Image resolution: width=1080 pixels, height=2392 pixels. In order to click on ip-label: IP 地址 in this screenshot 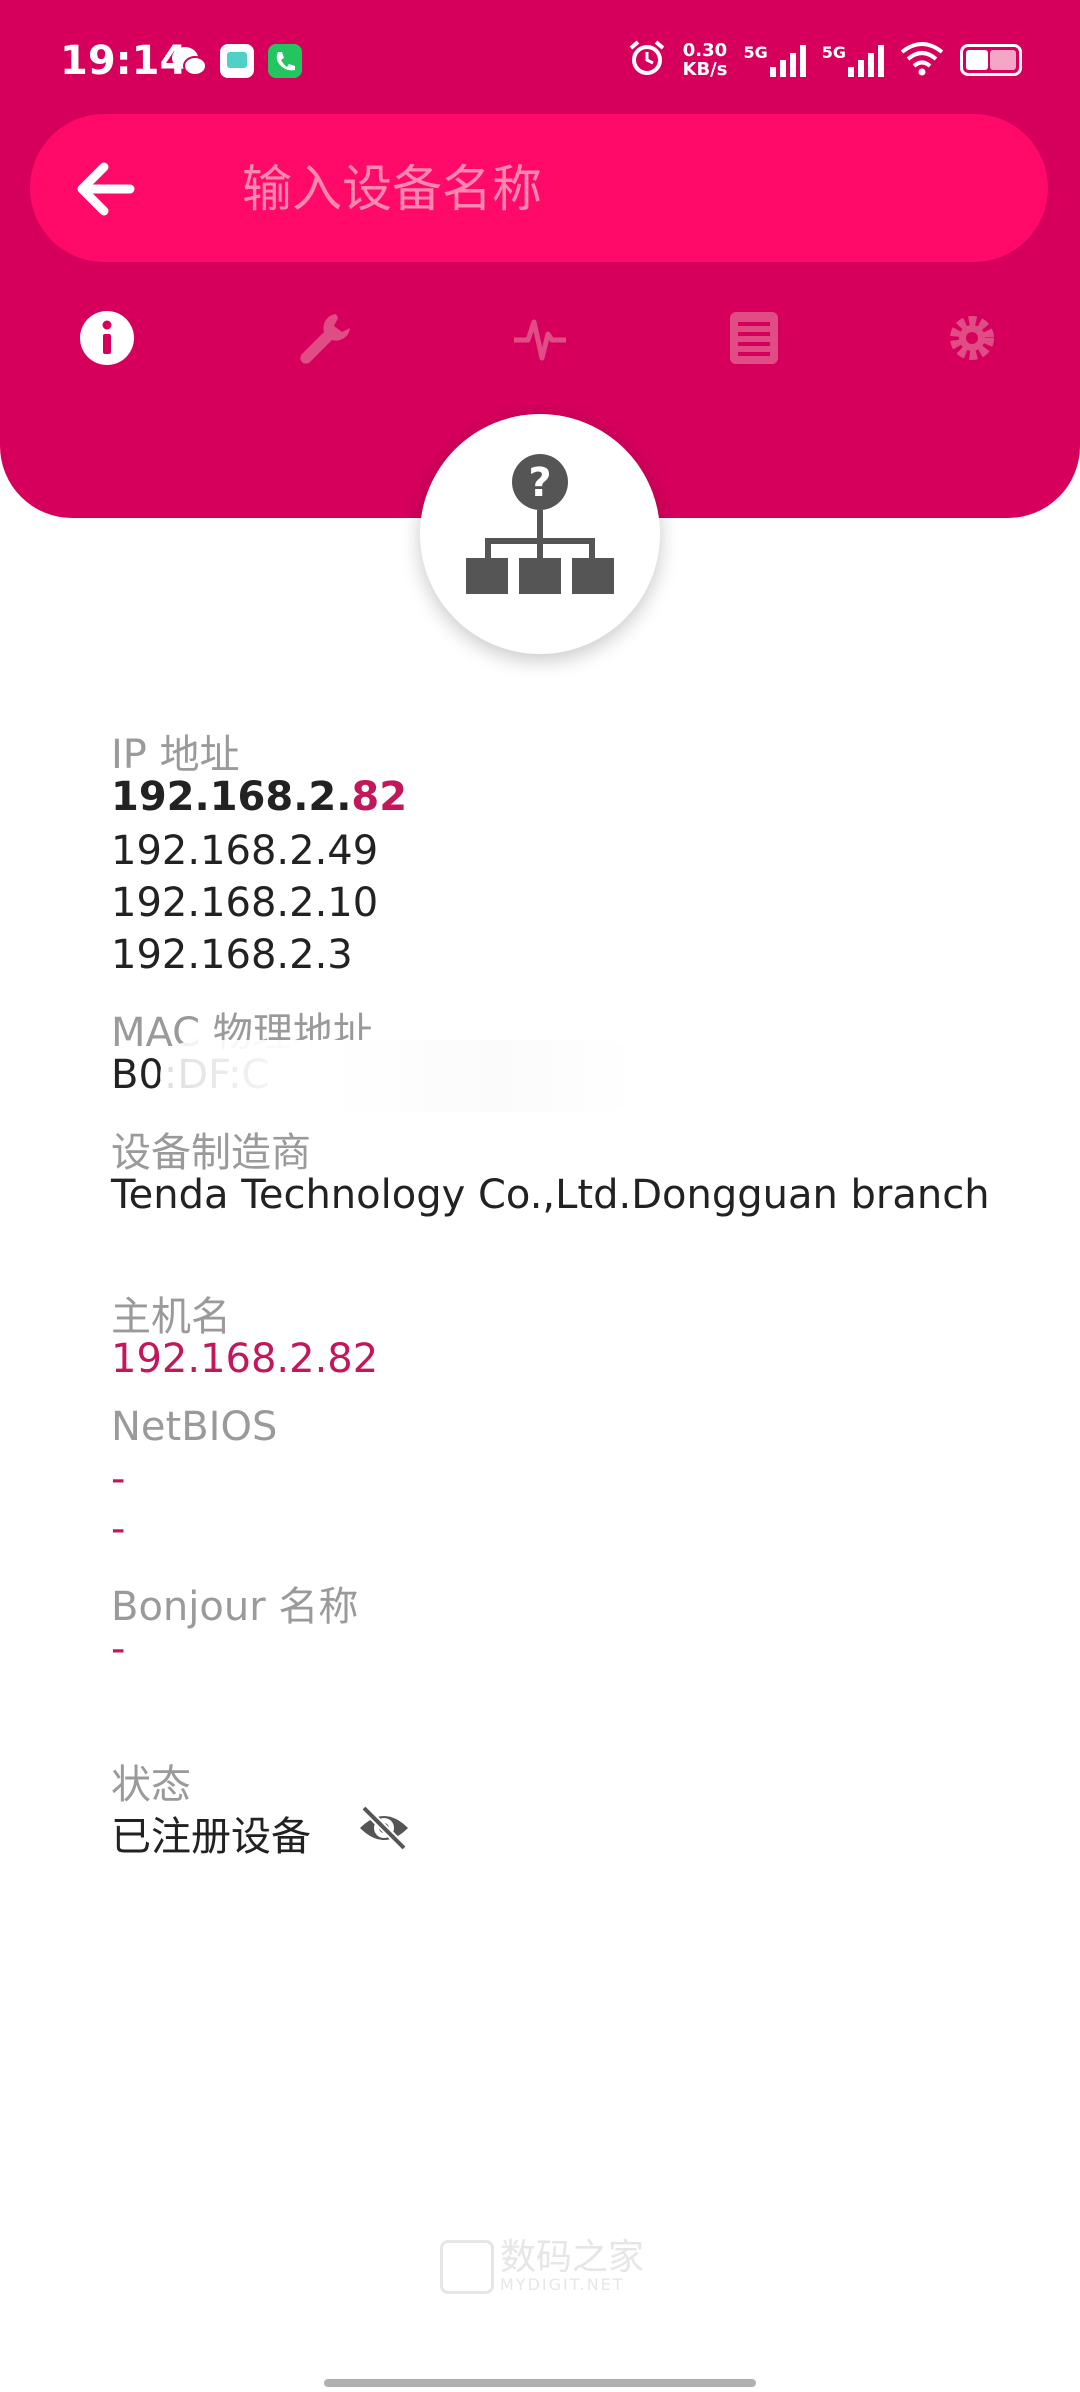, I will do `click(175, 755)`.